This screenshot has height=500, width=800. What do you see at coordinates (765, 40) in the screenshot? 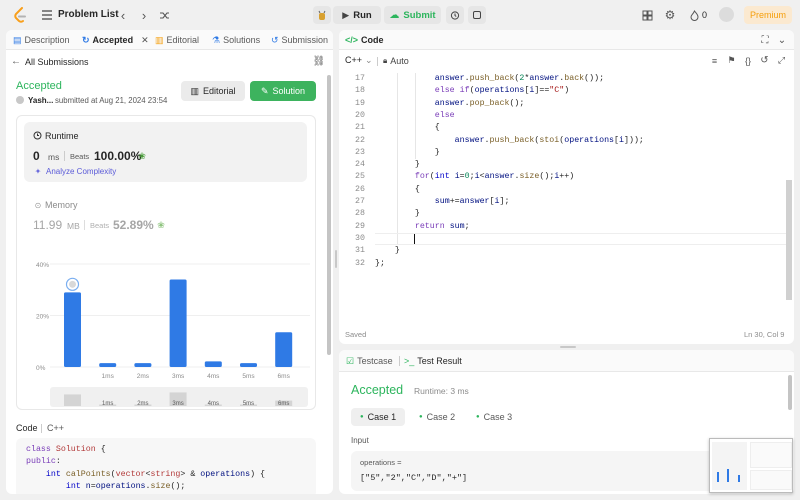
I see `maximize-icon: ⛶` at bounding box center [765, 40].